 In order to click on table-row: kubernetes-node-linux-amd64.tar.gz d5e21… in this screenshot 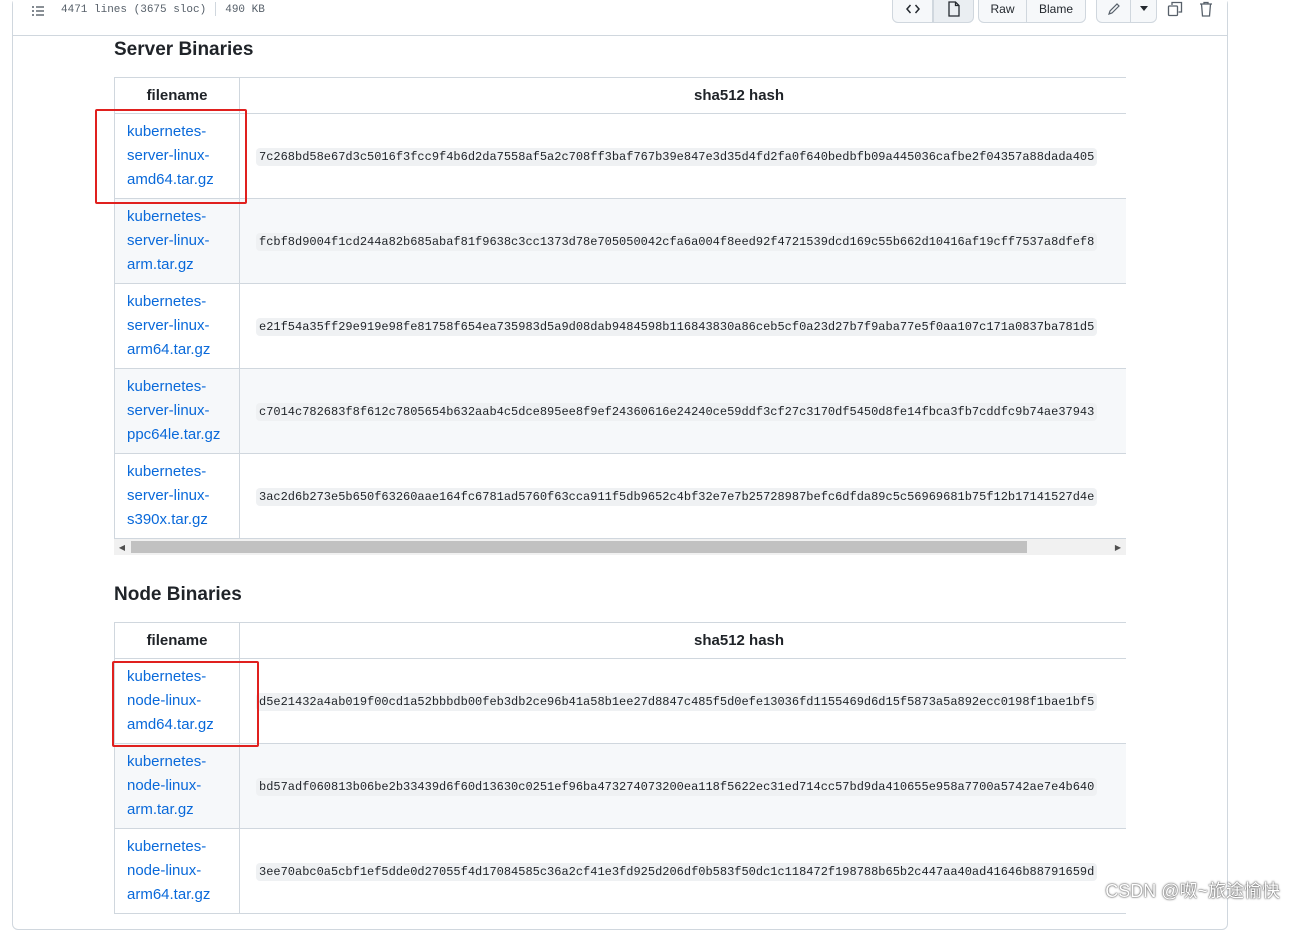, I will do `click(620, 701)`.